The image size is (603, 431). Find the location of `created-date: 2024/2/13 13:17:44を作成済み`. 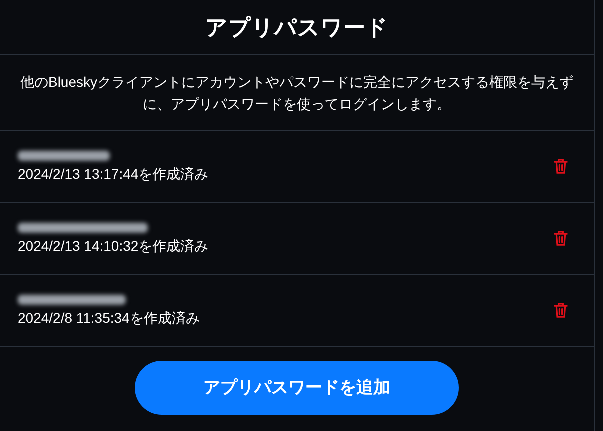

created-date: 2024/2/13 13:17:44を作成済み is located at coordinates (113, 173).